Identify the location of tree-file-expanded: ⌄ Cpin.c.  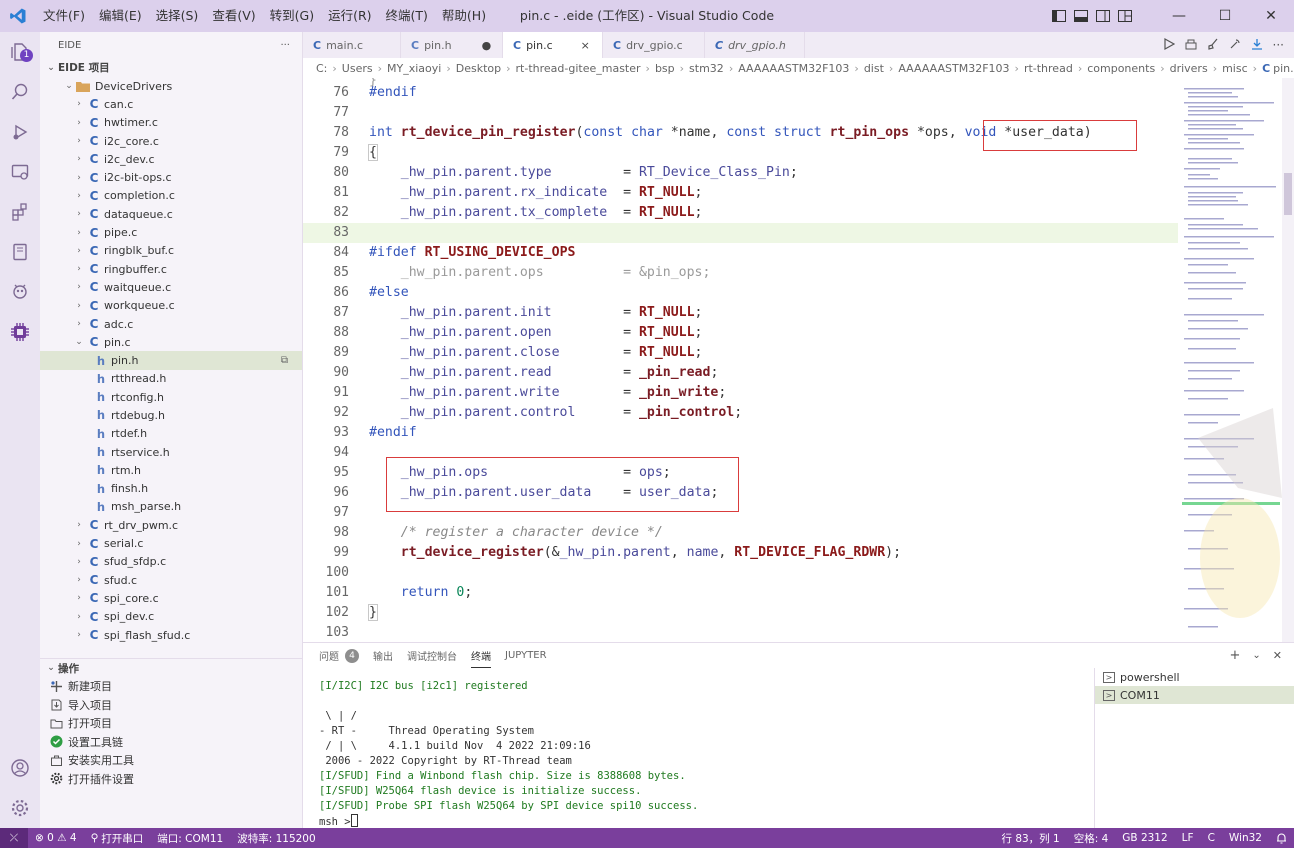
(171, 342).